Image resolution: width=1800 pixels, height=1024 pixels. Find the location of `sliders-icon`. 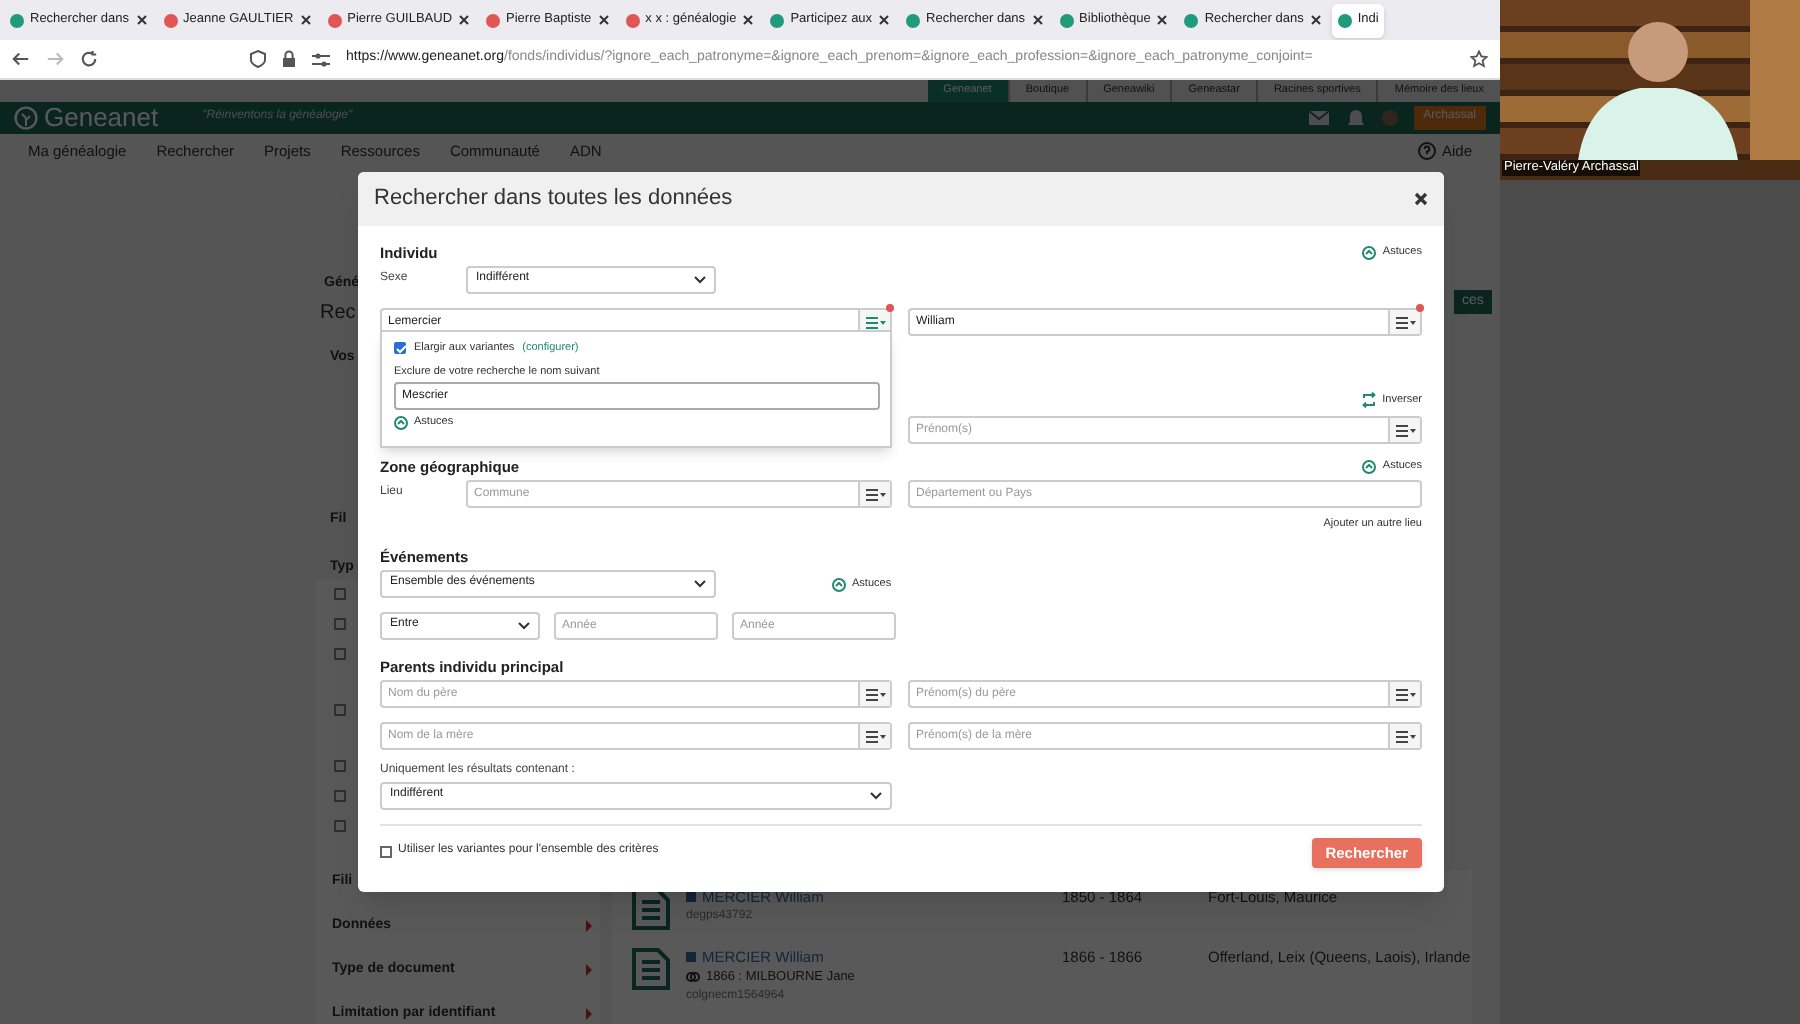

sliders-icon is located at coordinates (321, 59).